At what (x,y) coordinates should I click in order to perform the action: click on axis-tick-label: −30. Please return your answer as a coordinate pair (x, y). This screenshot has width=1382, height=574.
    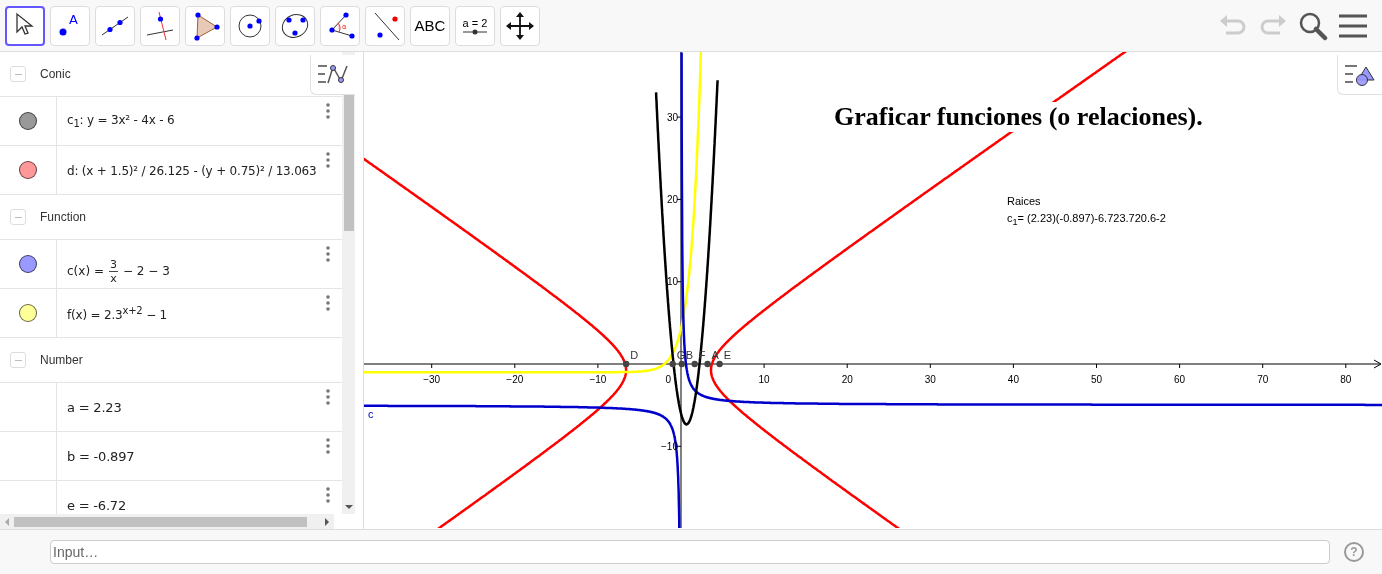
    Looking at the image, I should click on (432, 379).